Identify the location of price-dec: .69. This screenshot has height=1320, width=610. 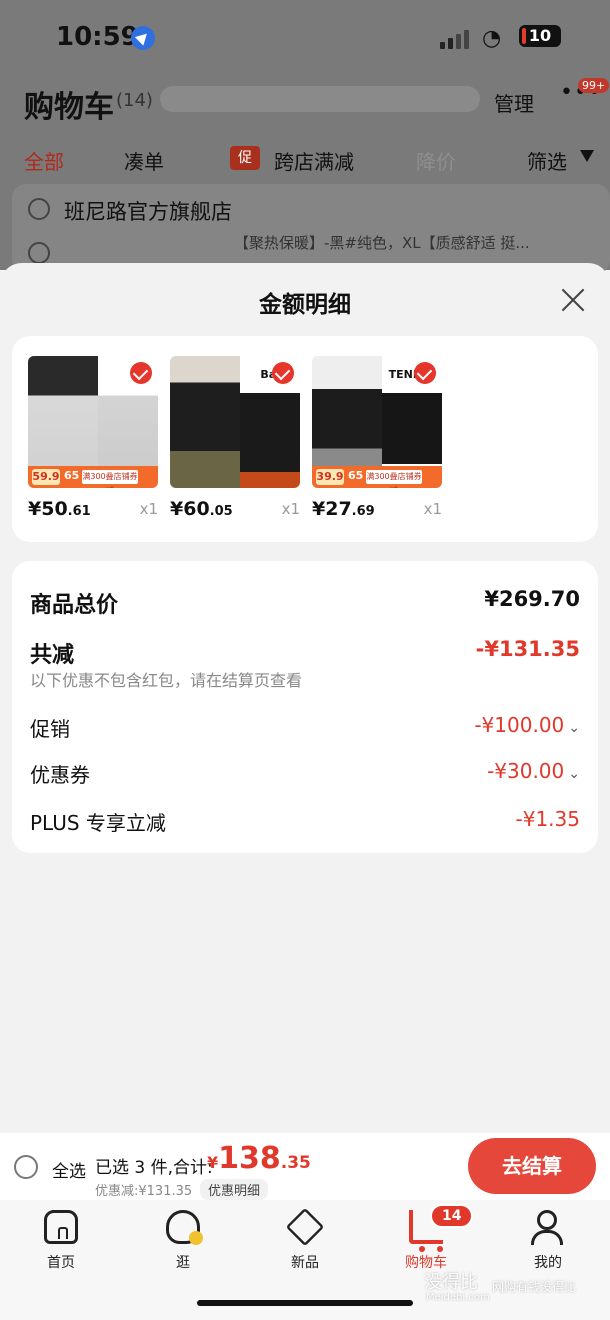
(363, 511).